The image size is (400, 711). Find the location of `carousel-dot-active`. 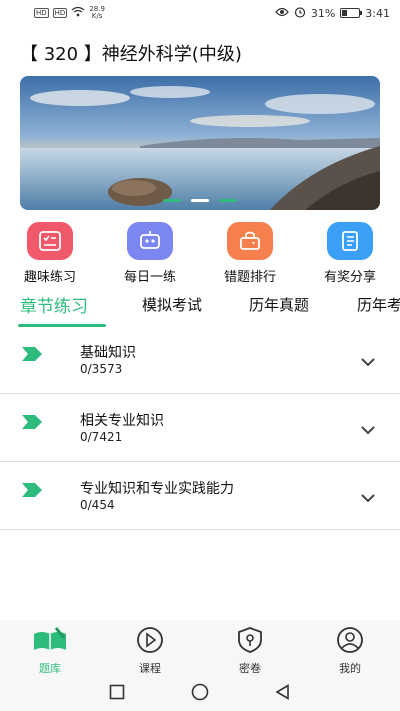

carousel-dot-active is located at coordinates (200, 200).